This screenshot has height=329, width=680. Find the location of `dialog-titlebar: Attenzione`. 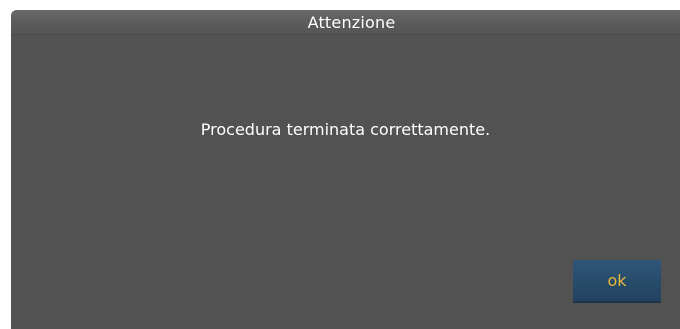

dialog-titlebar: Attenzione is located at coordinates (345, 22).